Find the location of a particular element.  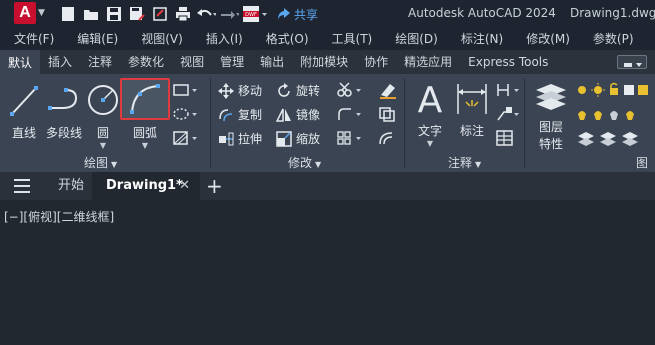

publish-icon is located at coordinates (160, 14).